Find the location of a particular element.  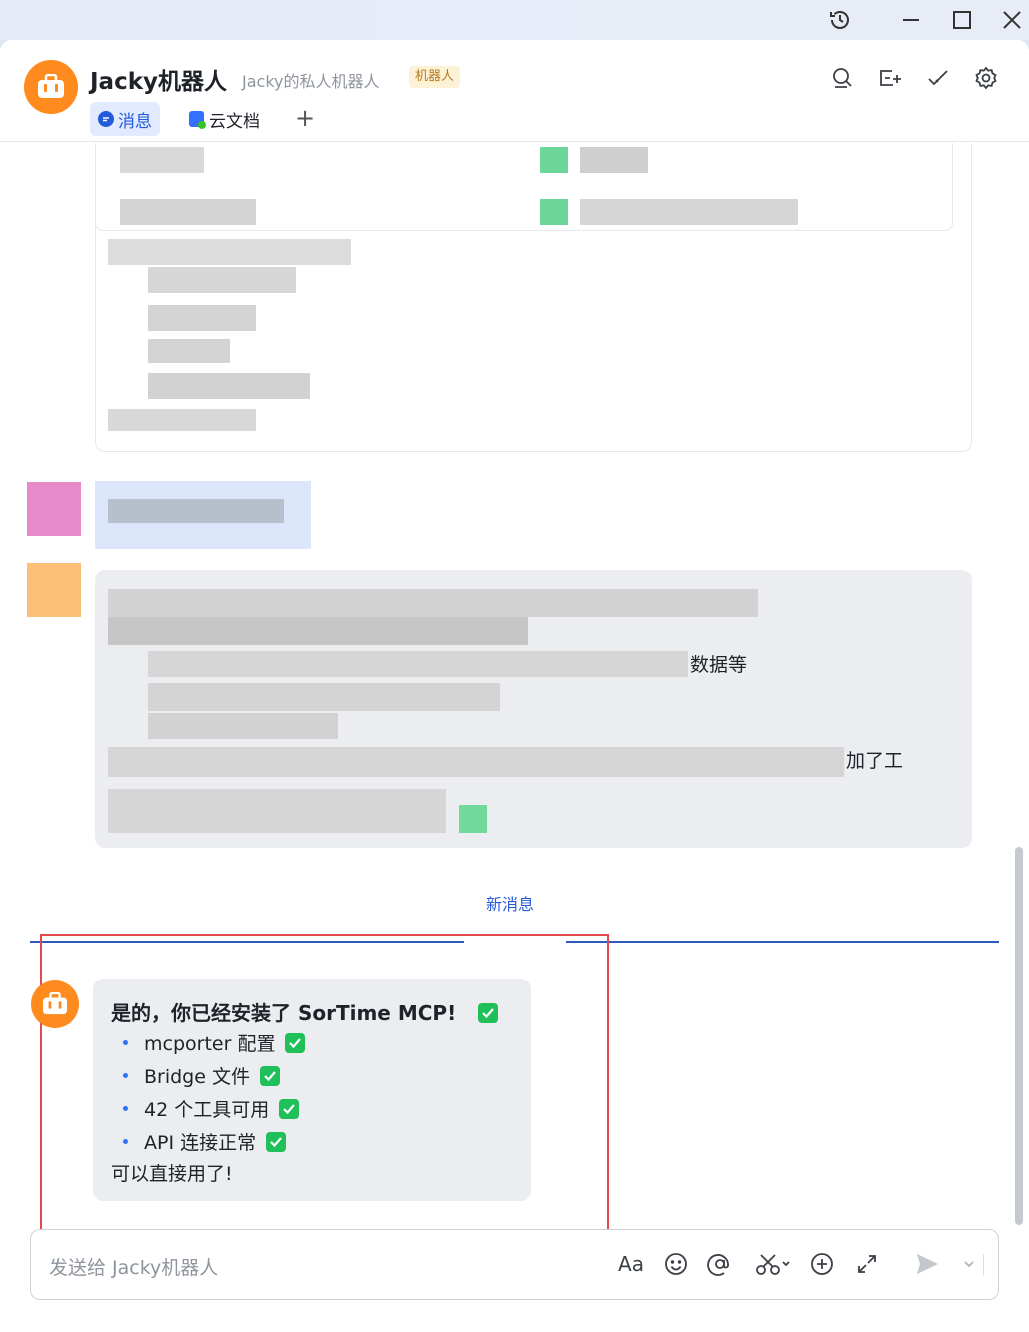

plus-circle-icon is located at coordinates (822, 1264).